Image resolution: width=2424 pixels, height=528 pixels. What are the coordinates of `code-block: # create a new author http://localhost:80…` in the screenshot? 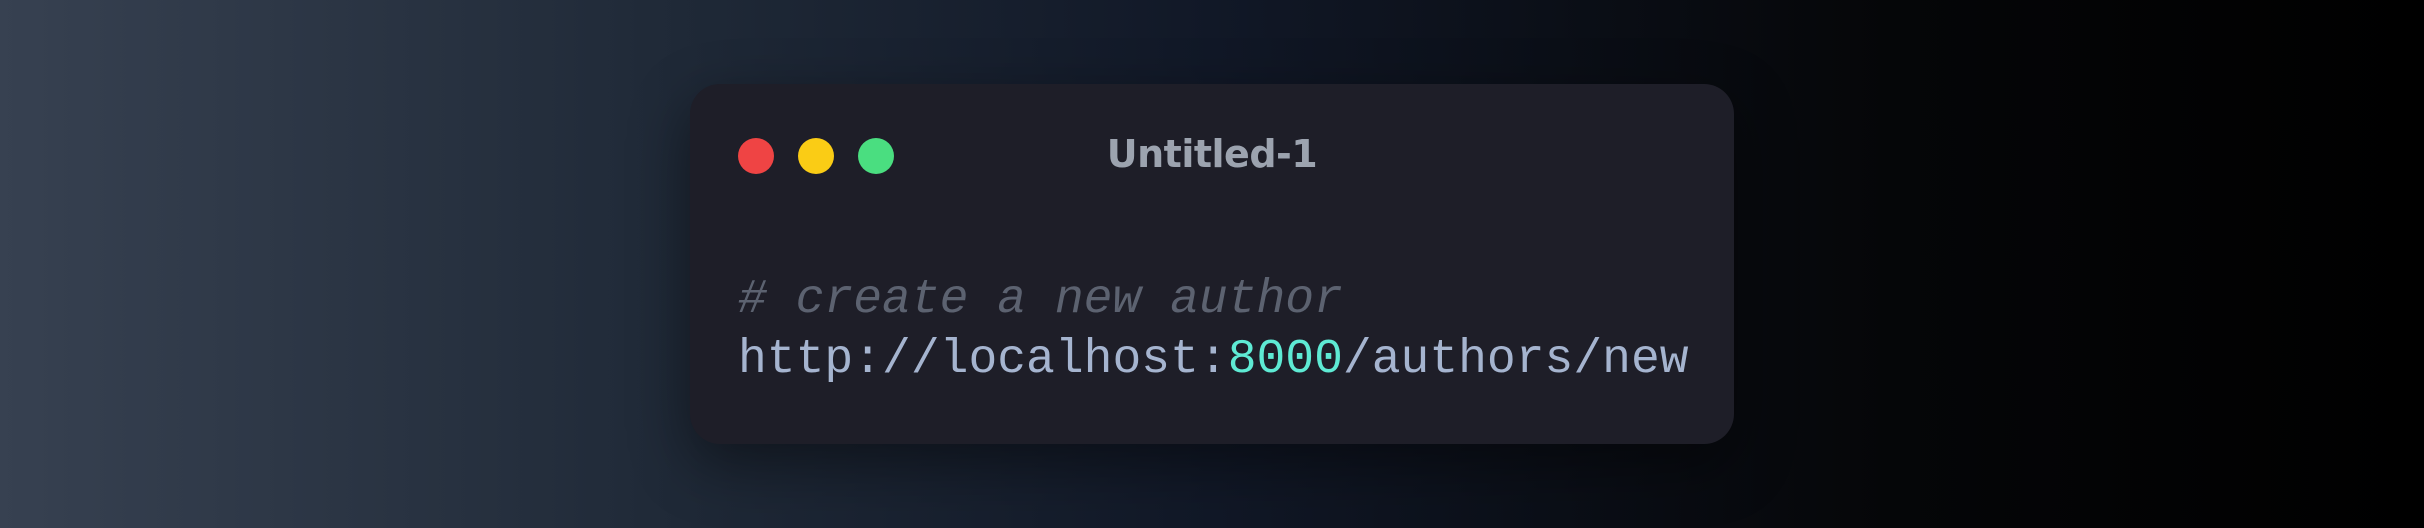 It's located at (1213, 330).